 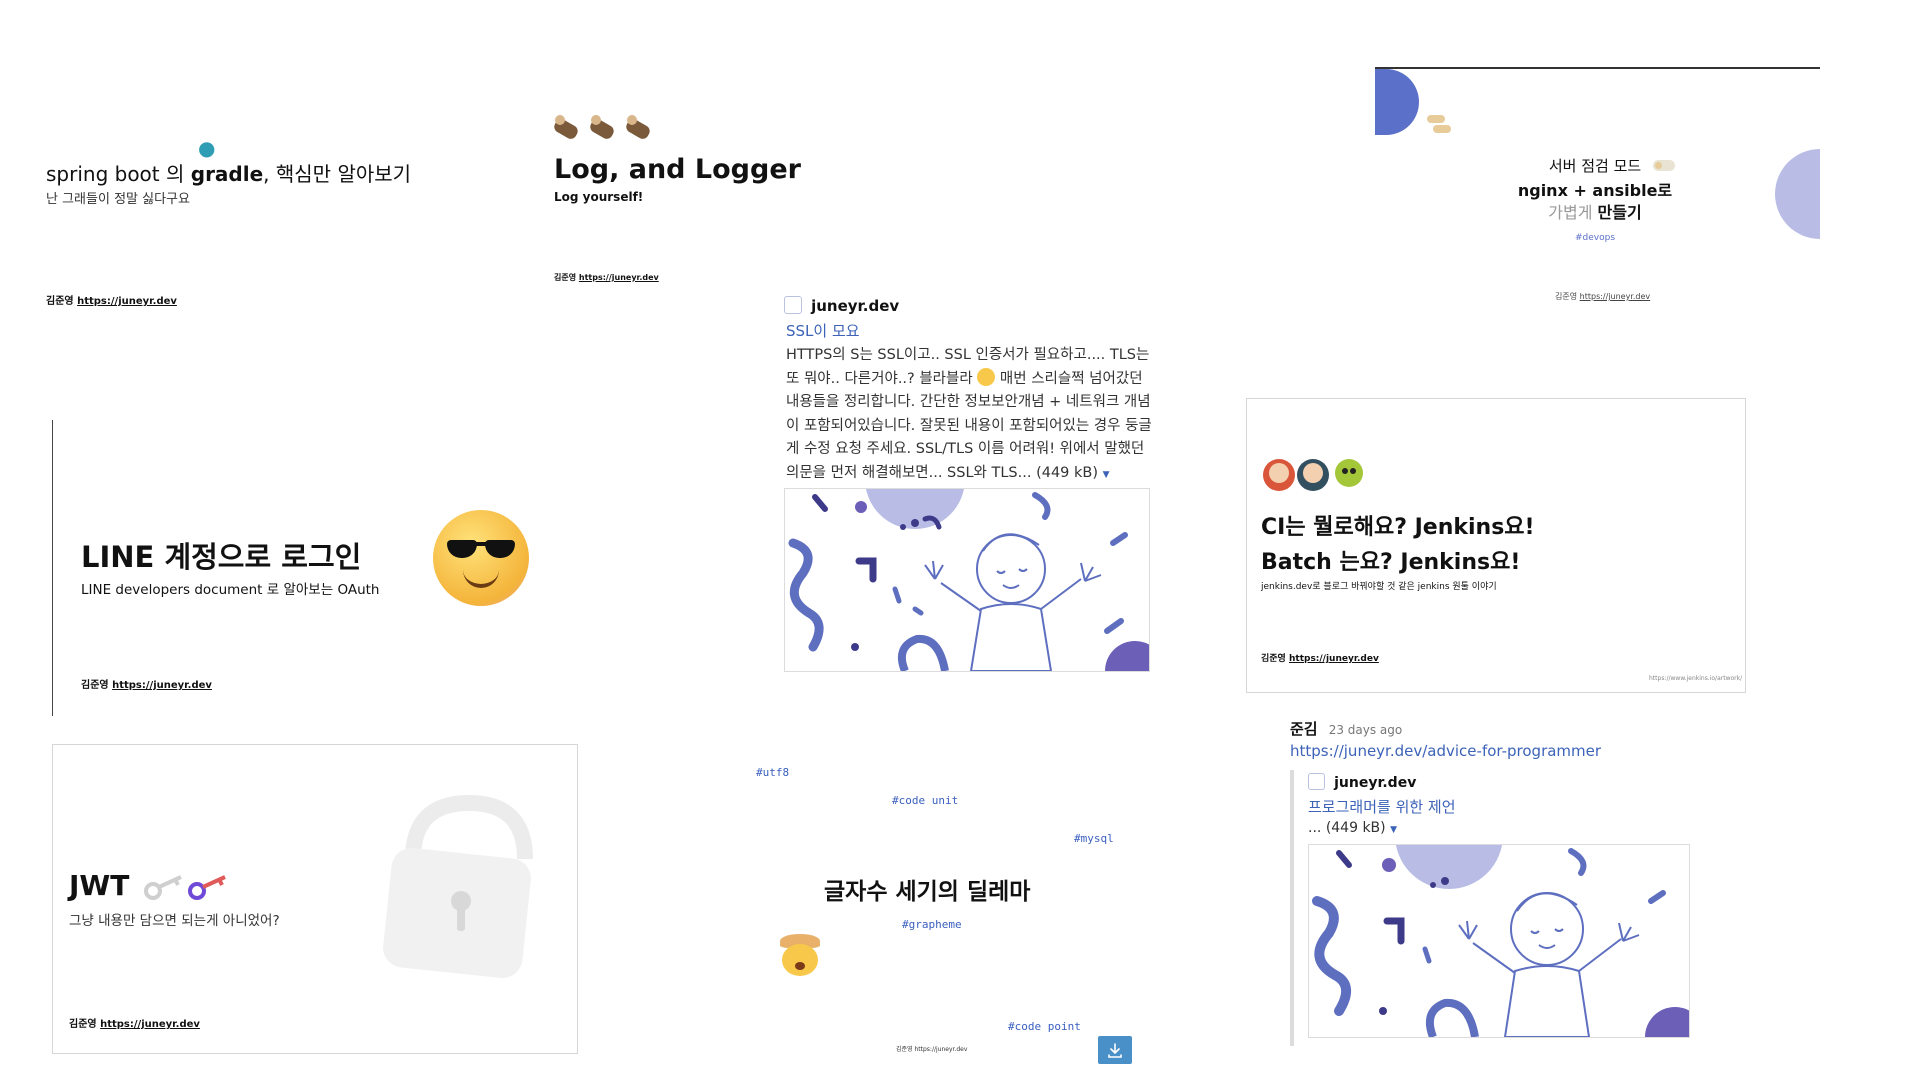 What do you see at coordinates (1398, 527) in the screenshot?
I see `slide-line1: CI는 뭘로해요? Jenkins요!` at bounding box center [1398, 527].